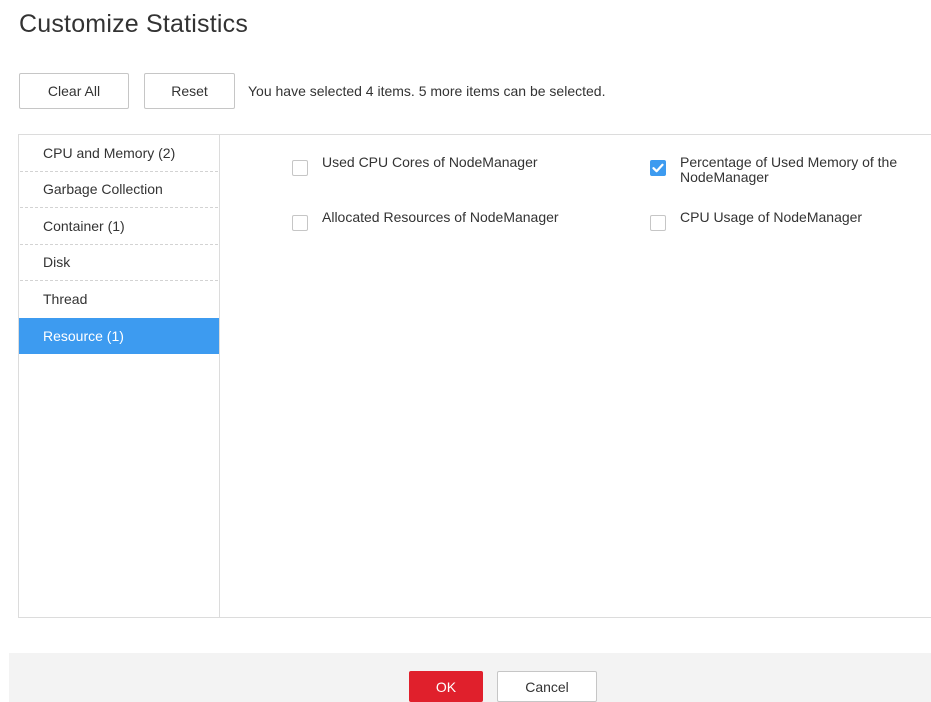 This screenshot has width=931, height=702. What do you see at coordinates (547, 686) in the screenshot?
I see `cancel-button: Cancel` at bounding box center [547, 686].